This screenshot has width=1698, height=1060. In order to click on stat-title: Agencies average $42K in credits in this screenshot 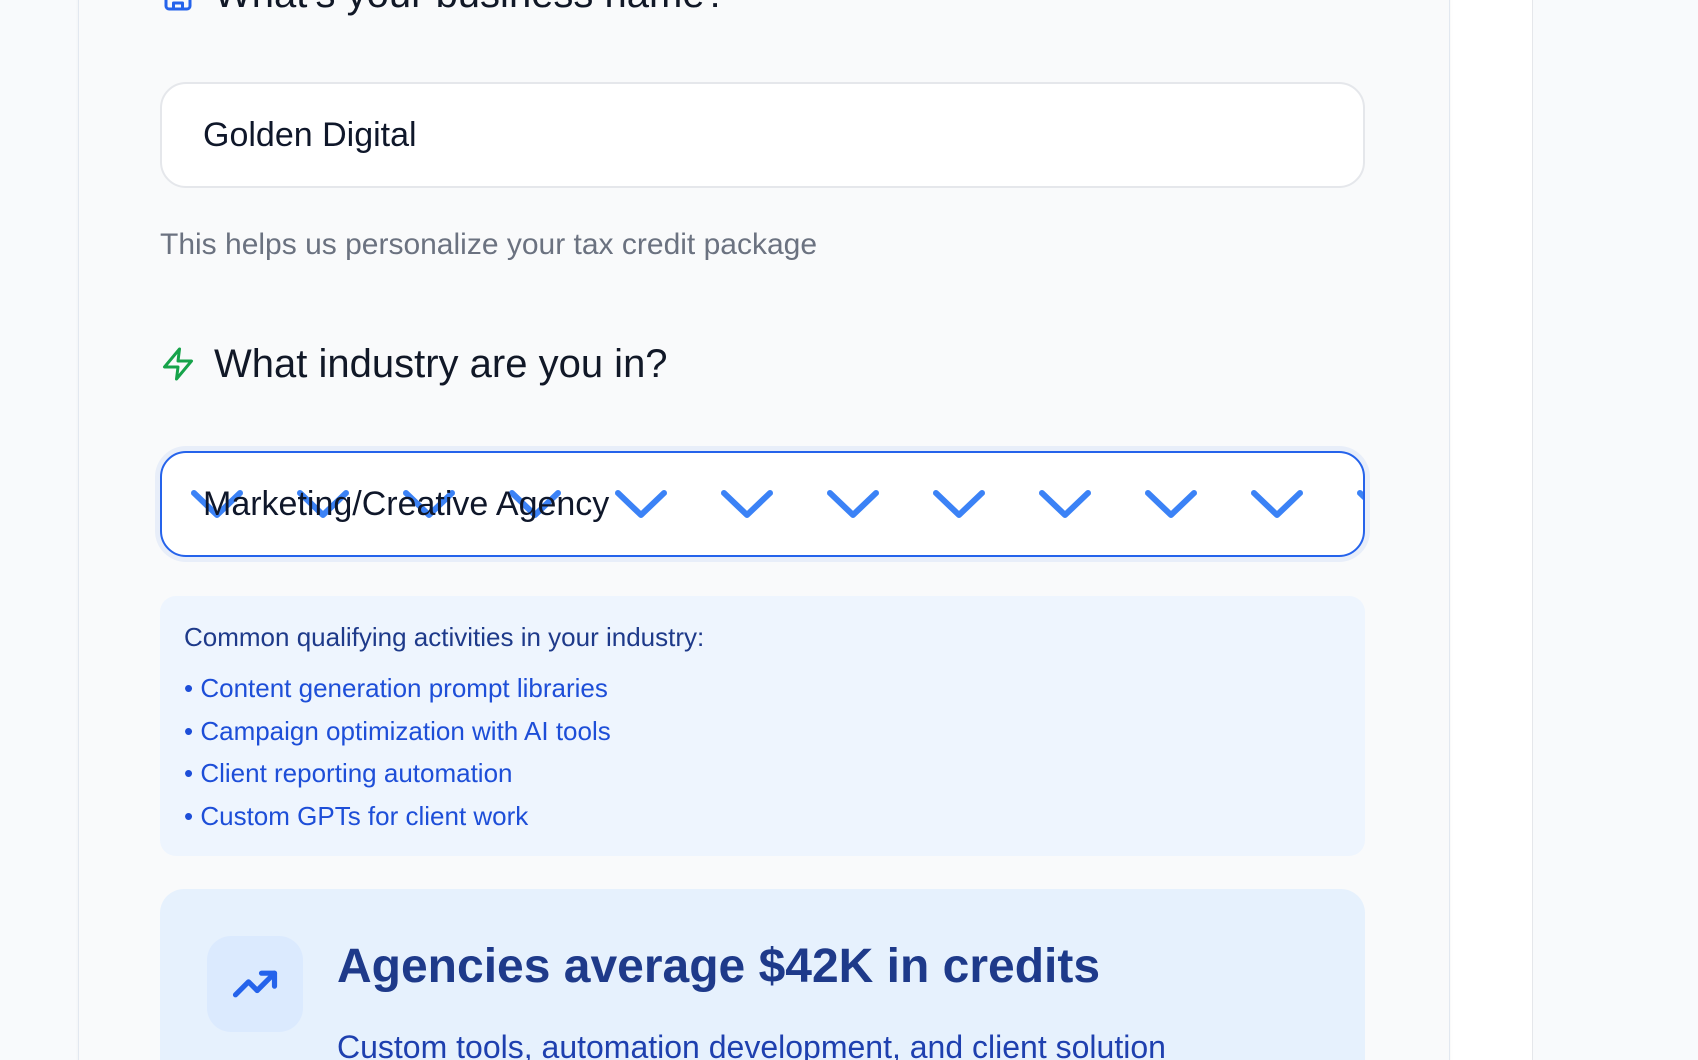, I will do `click(719, 966)`.